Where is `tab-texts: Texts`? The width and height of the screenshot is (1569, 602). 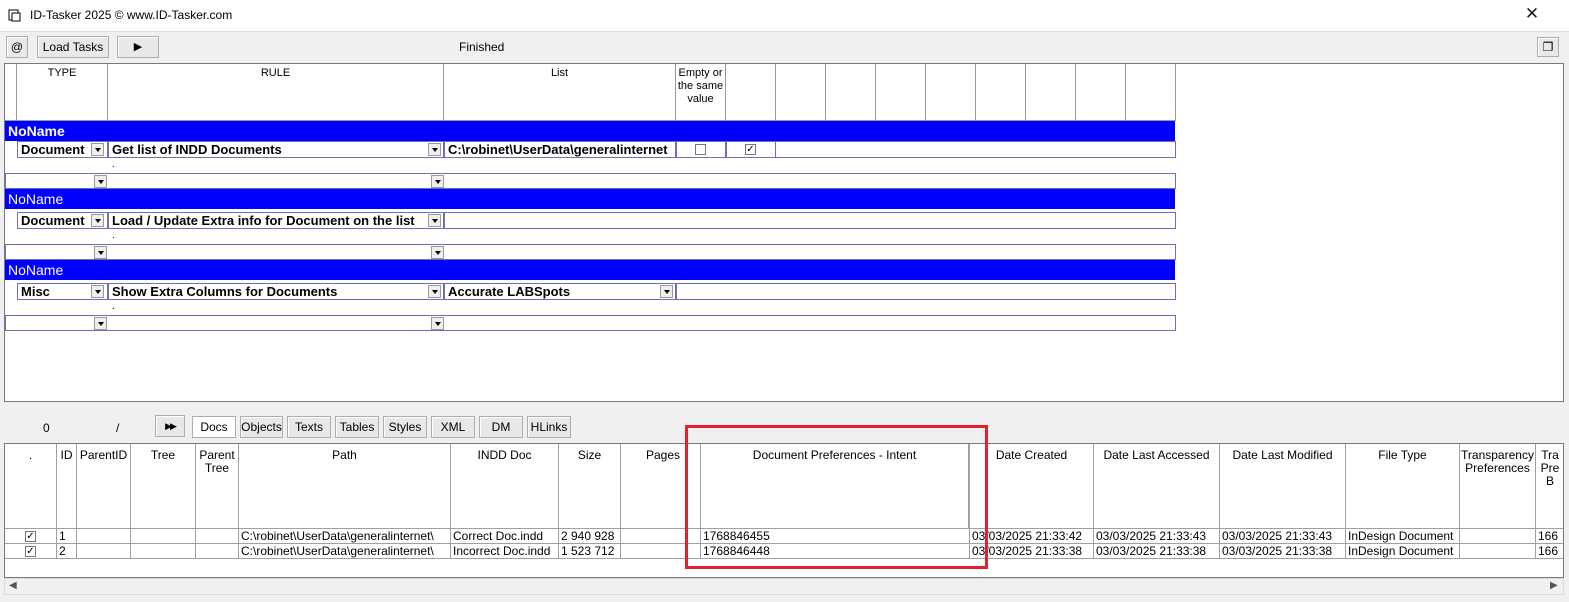
tab-texts: Texts is located at coordinates (309, 427).